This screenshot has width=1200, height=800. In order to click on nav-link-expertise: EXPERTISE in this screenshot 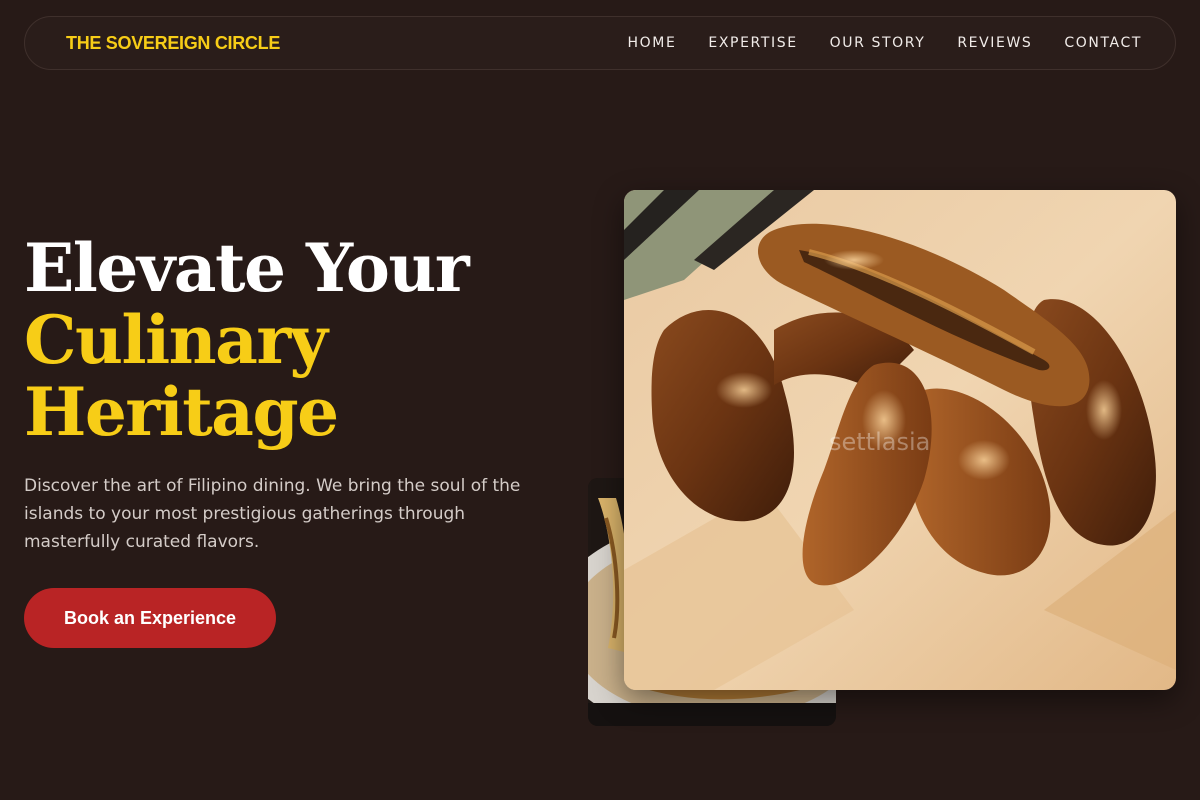, I will do `click(752, 43)`.